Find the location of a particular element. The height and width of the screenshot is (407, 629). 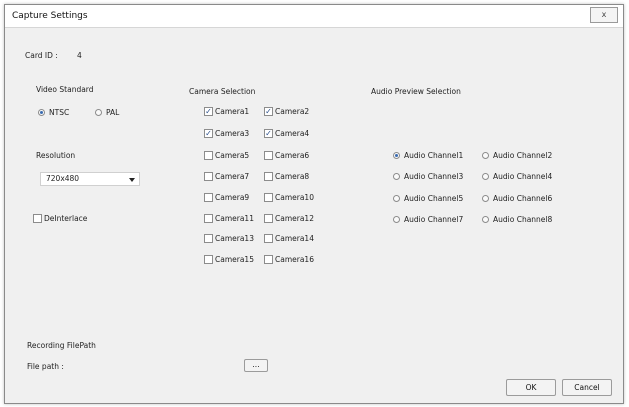

deinterlace-label: DeInterlace is located at coordinates (66, 218).